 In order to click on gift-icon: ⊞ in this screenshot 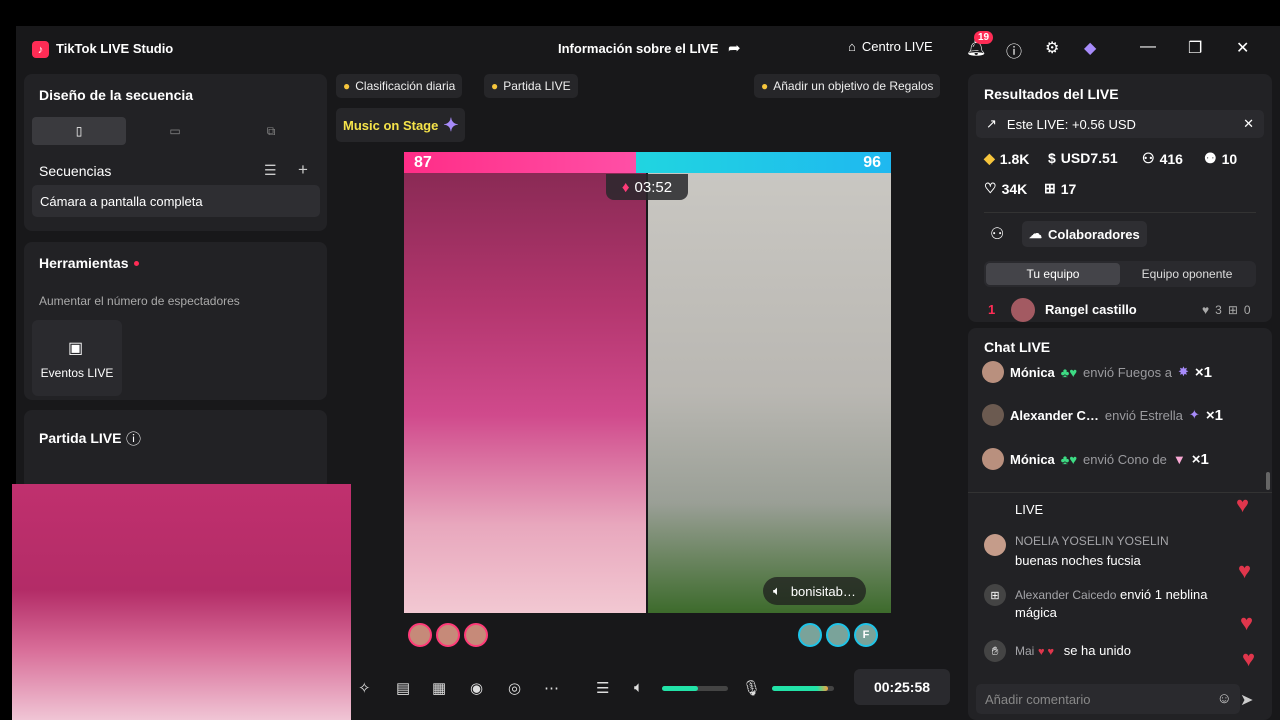, I will do `click(1232, 310)`.